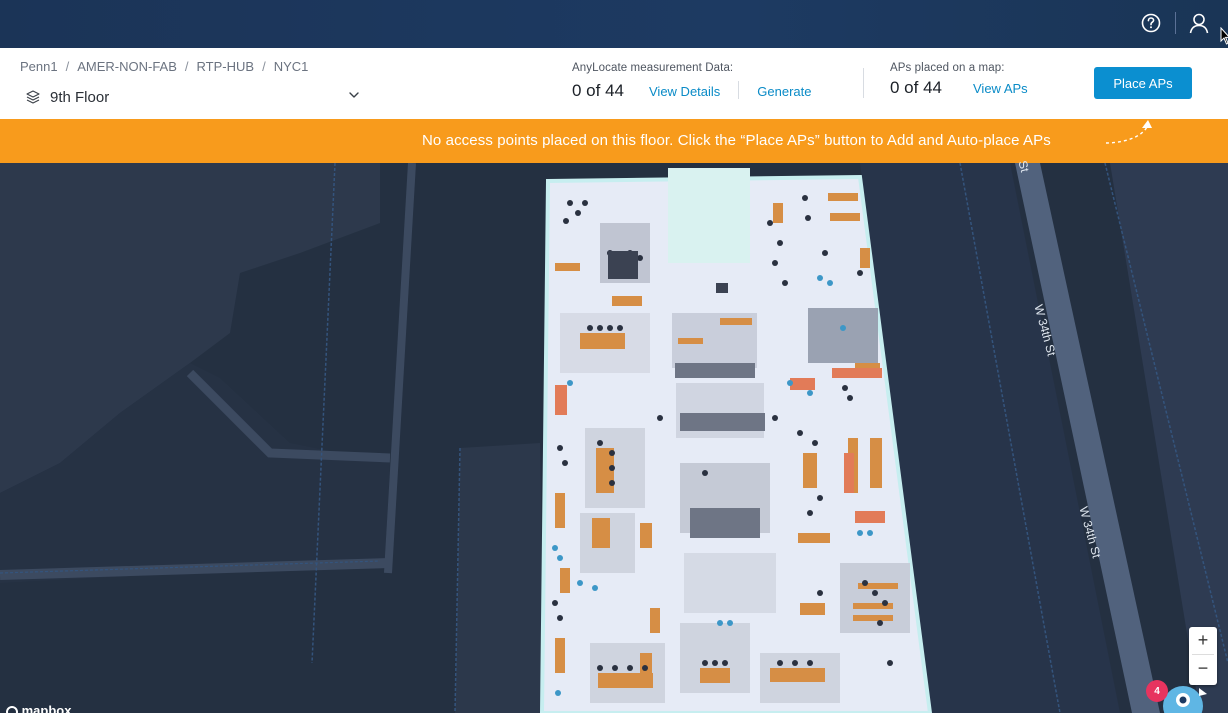 This screenshot has height=713, width=1228. I want to click on chevron-down-icon, so click(354, 95).